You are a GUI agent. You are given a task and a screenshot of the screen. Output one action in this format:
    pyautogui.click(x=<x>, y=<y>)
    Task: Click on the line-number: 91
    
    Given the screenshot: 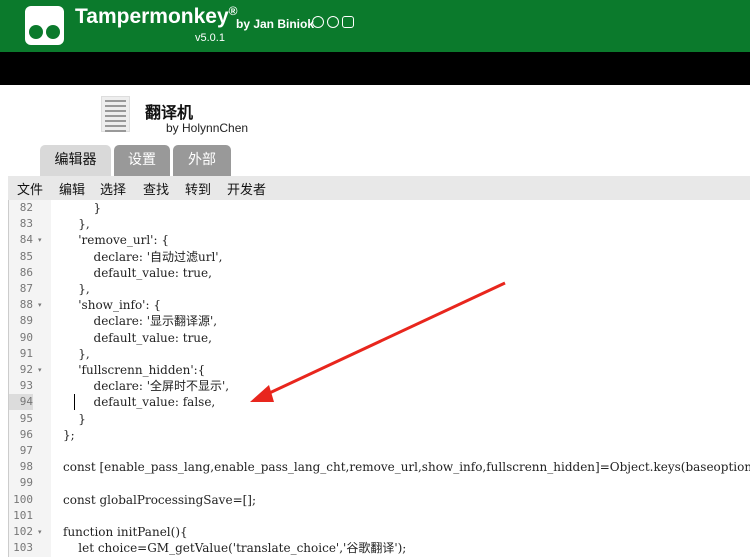 What is the action you would take?
    pyautogui.click(x=26, y=353)
    